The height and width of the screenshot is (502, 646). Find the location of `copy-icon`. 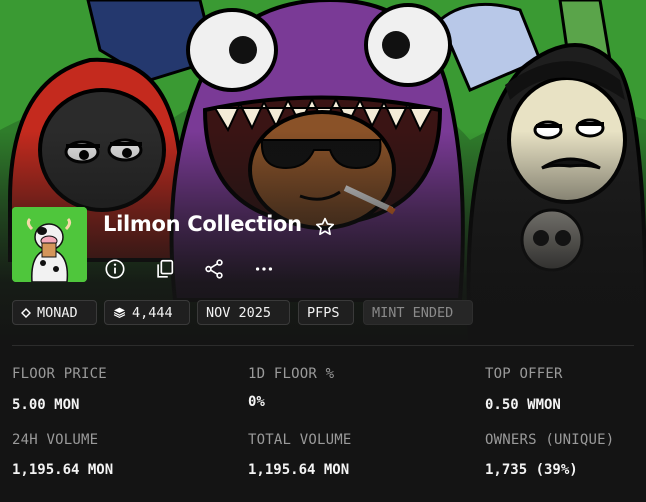

copy-icon is located at coordinates (165, 268).